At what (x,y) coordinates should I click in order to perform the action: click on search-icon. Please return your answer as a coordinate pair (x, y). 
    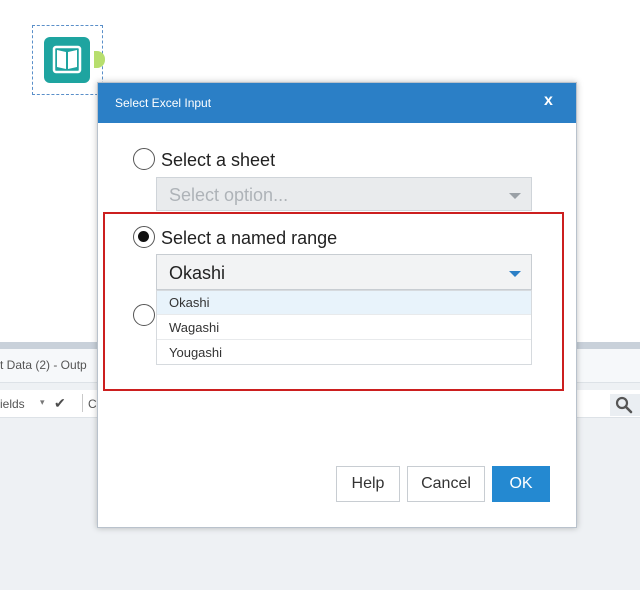
    Looking at the image, I should click on (624, 405).